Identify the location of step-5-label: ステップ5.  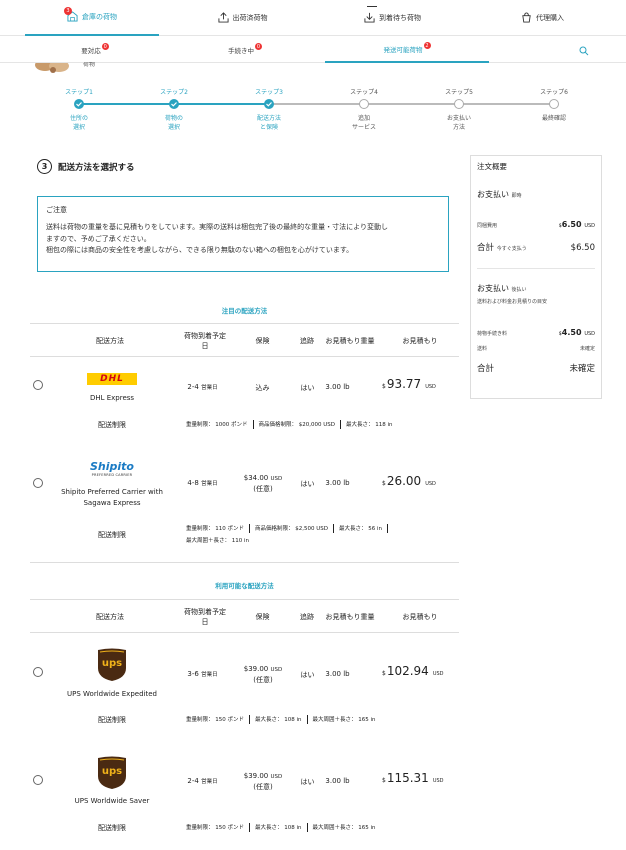
(459, 92).